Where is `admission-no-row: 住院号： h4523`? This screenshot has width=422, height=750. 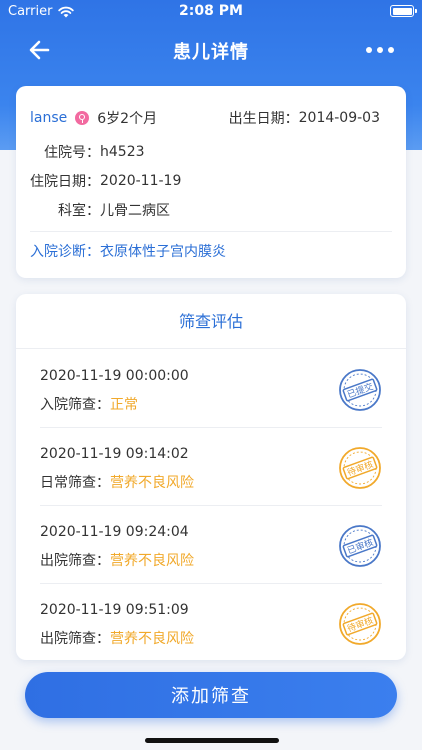
admission-no-row: 住院号： h4523 is located at coordinates (87, 152).